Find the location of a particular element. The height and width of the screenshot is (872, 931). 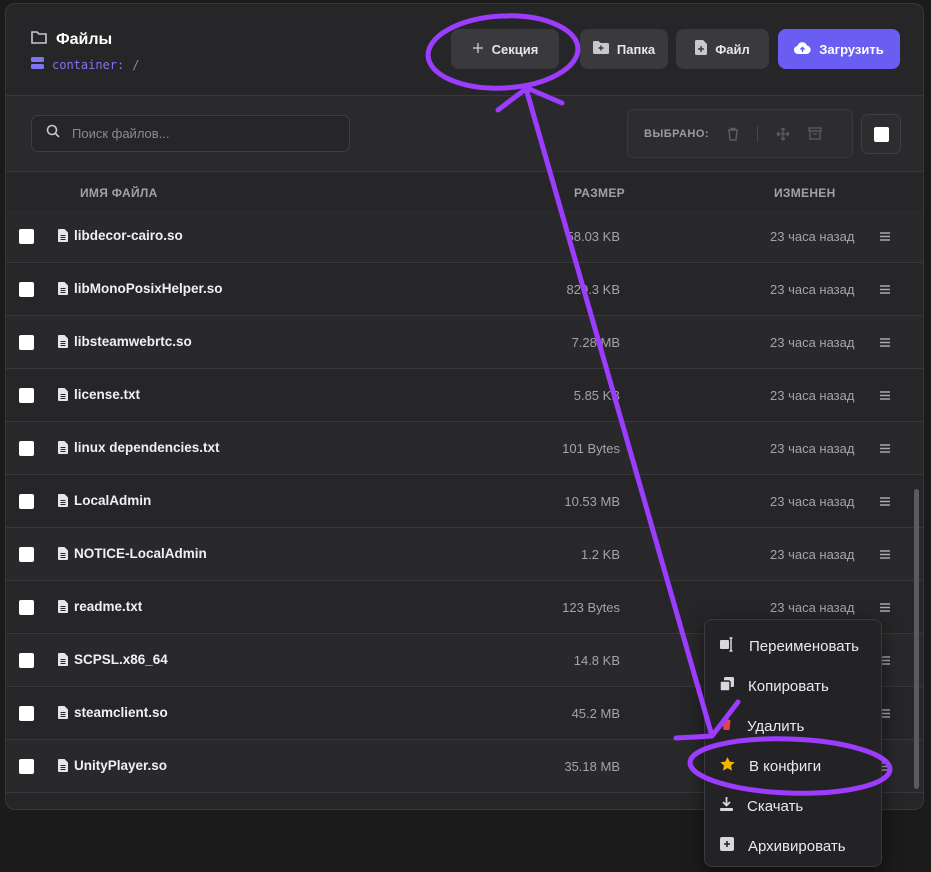

select-all-checkbox is located at coordinates (881, 134).